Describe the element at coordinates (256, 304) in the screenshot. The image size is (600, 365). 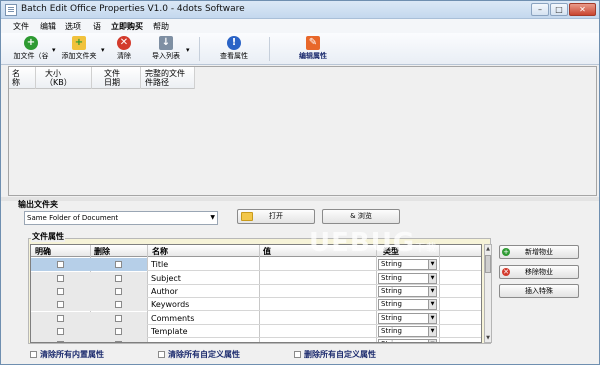
I see `property-row: Keywords String ▼` at that location.